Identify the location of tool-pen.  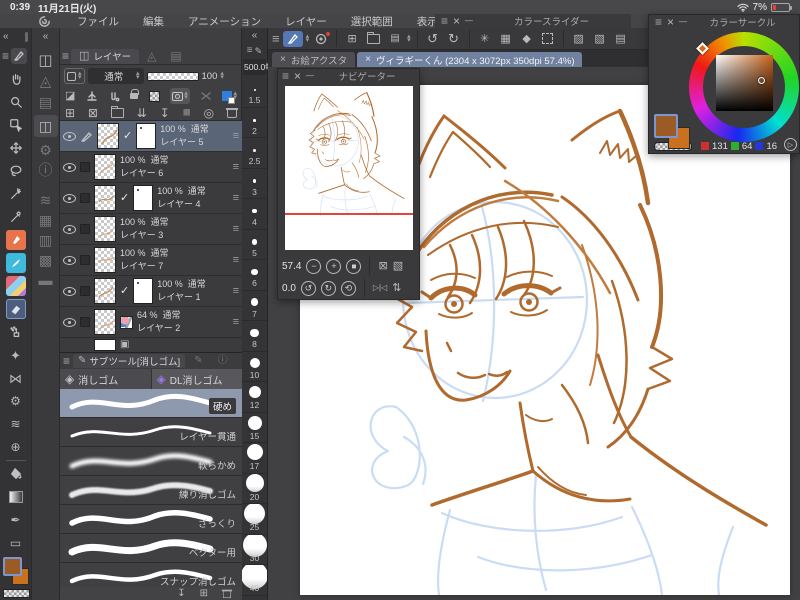
(15, 240).